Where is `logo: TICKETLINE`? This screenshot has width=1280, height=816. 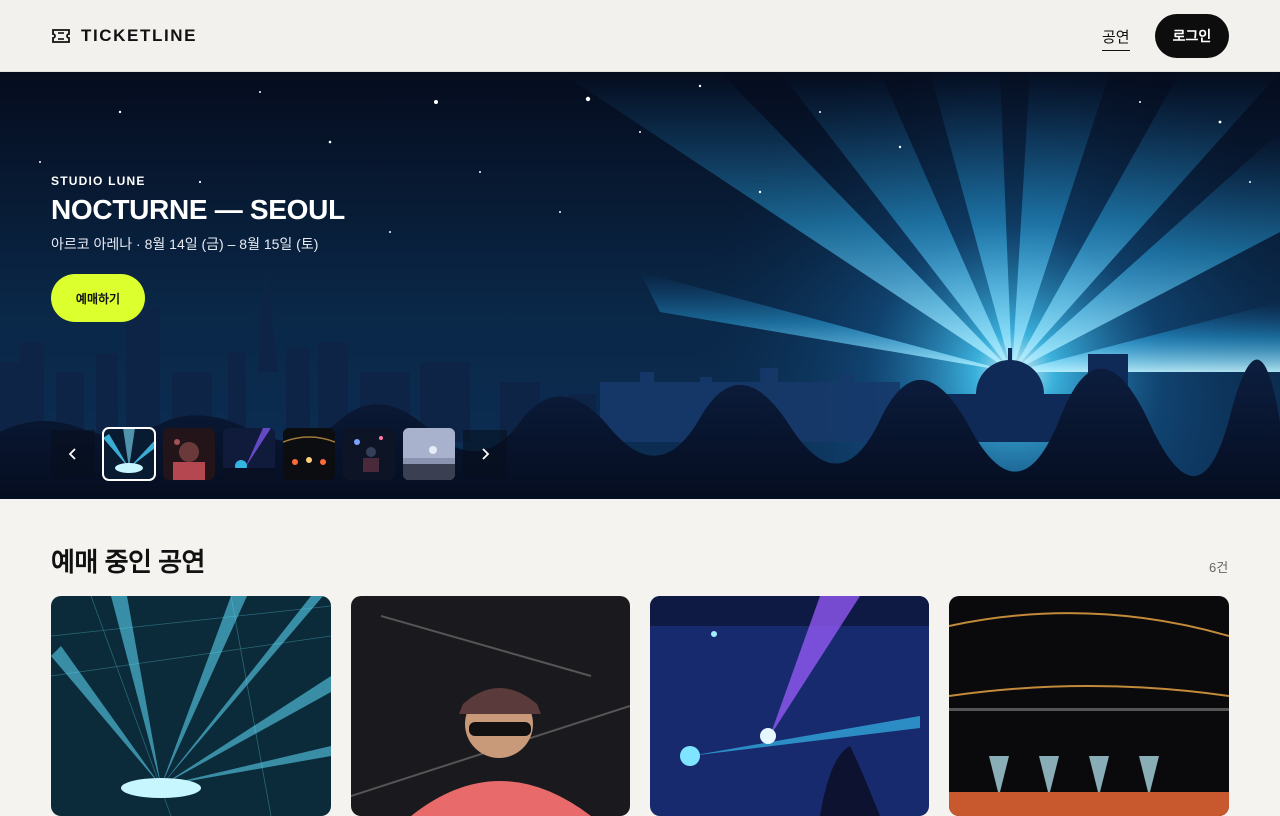 logo: TICKETLINE is located at coordinates (124, 36).